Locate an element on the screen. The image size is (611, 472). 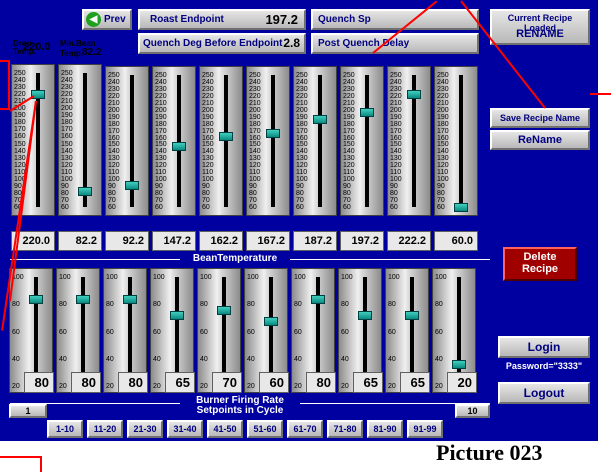
cycle-button-31-40: 31-40 is located at coordinates (185, 429).